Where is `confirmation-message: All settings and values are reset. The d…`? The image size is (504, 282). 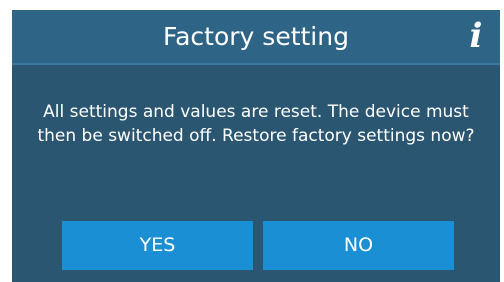
confirmation-message: All settings and values are reset. The d… is located at coordinates (256, 124).